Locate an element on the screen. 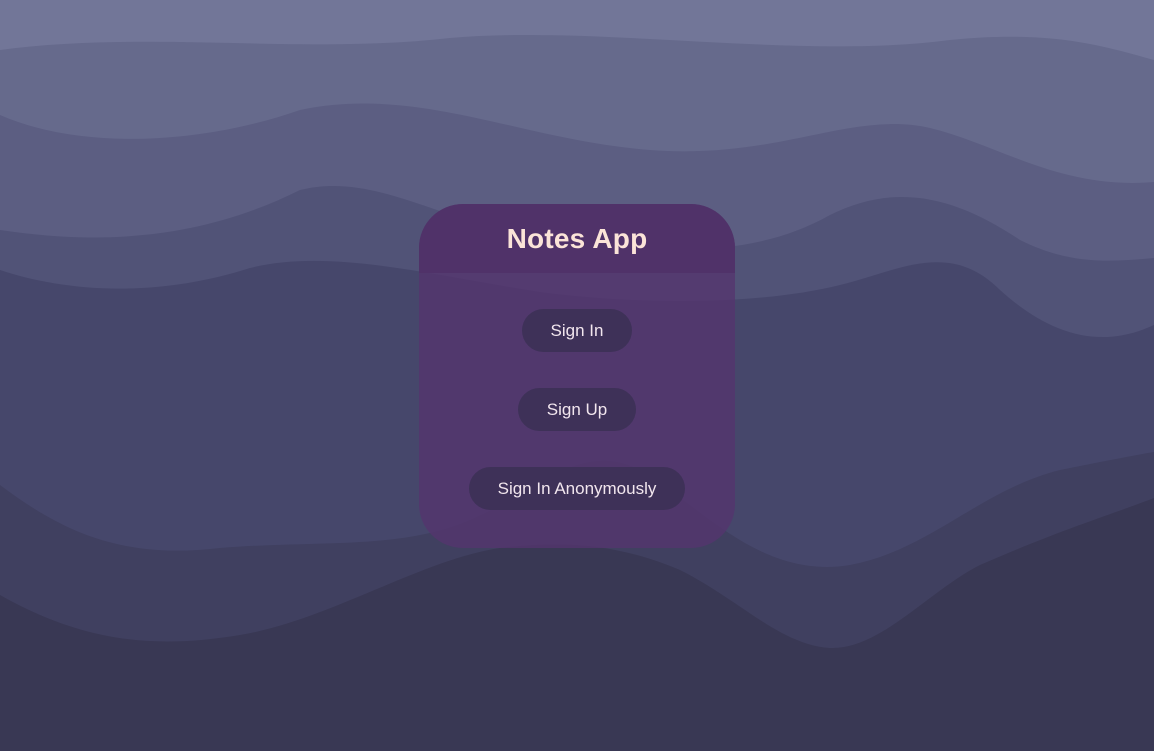  auth-button-list: Sign In Sign Up Sign In Anonymously is located at coordinates (577, 391).